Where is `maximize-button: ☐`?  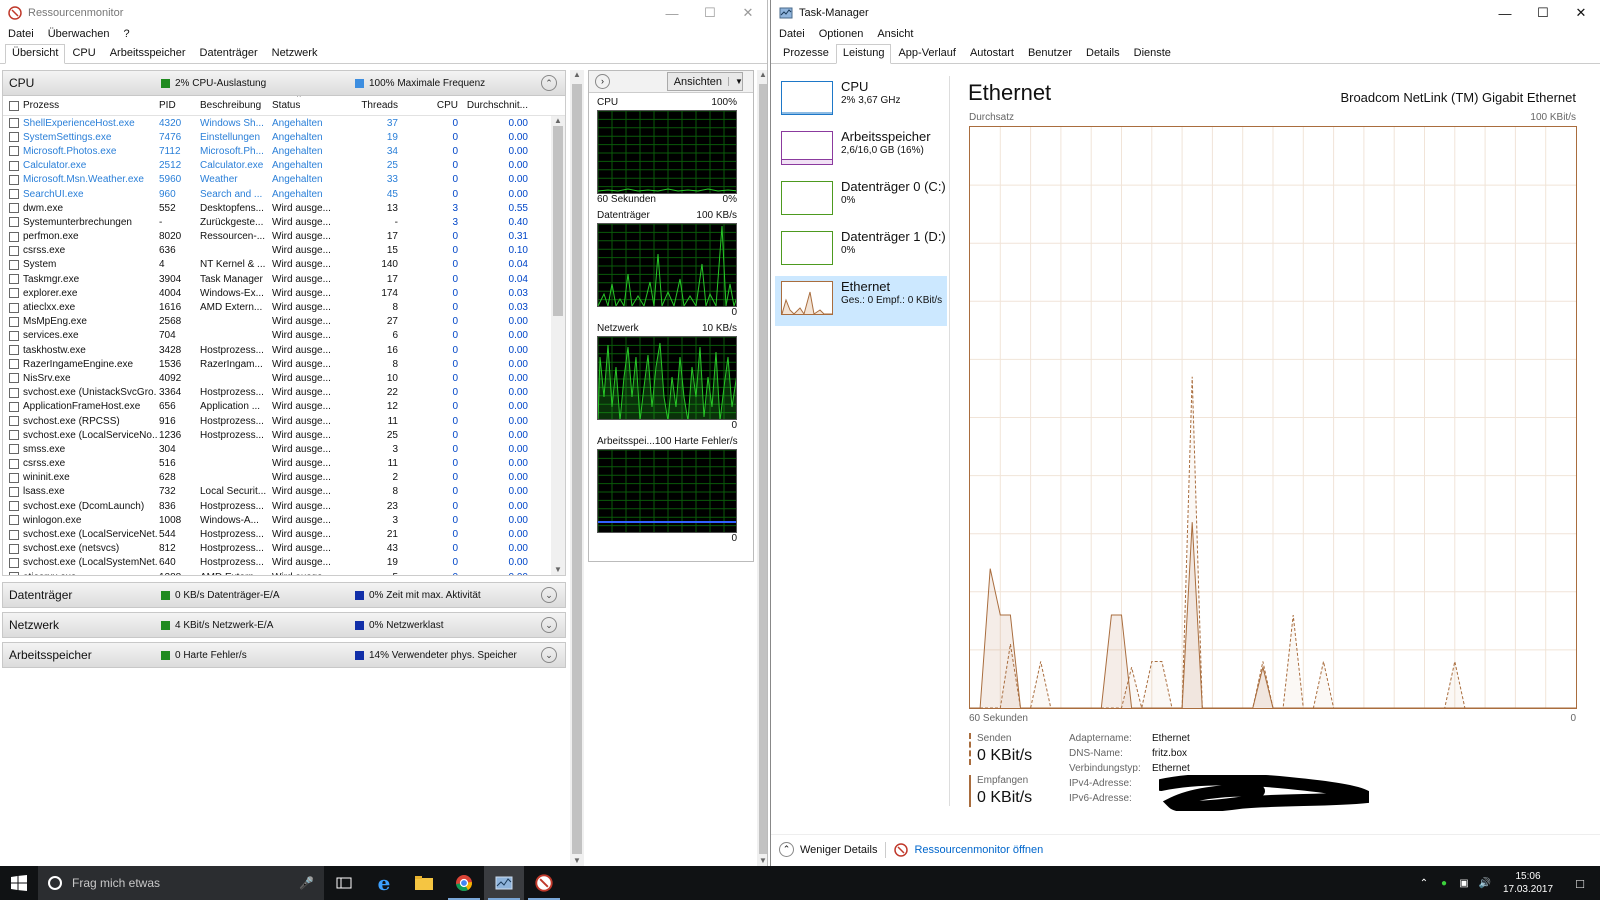 maximize-button: ☐ is located at coordinates (710, 13).